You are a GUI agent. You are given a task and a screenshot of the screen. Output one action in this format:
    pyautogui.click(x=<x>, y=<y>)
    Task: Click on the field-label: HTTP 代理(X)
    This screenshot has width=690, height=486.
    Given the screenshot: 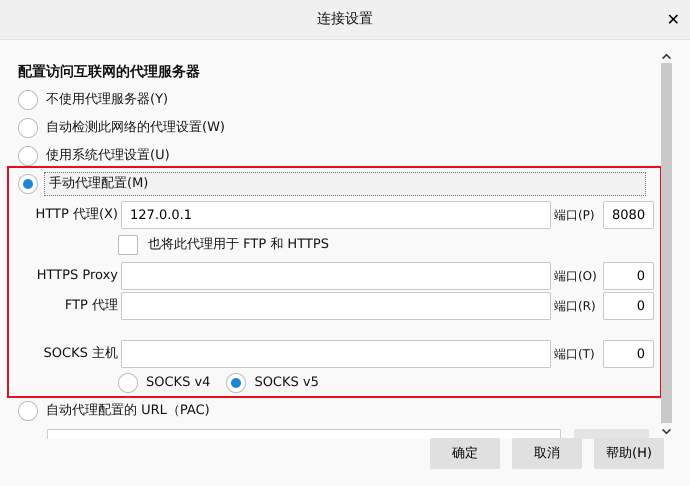 What is the action you would take?
    pyautogui.click(x=76, y=215)
    